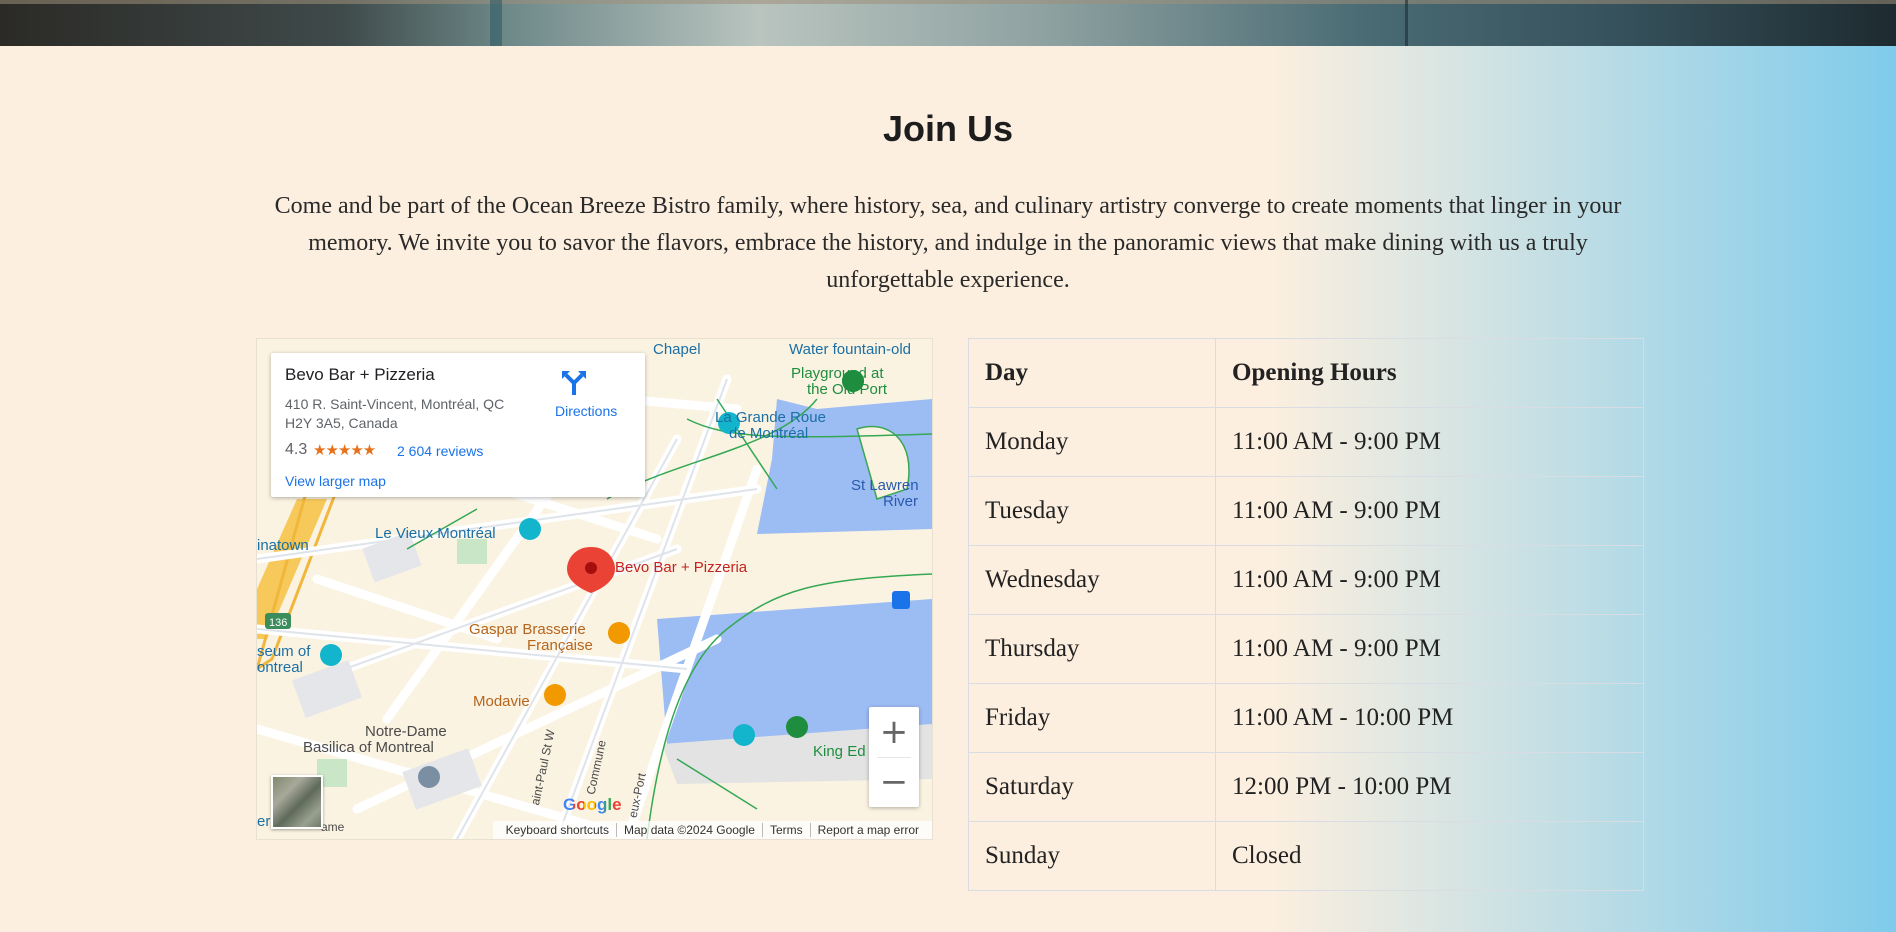  Describe the element at coordinates (335, 481) in the screenshot. I see `view-larger-map-link: View larger map` at that location.